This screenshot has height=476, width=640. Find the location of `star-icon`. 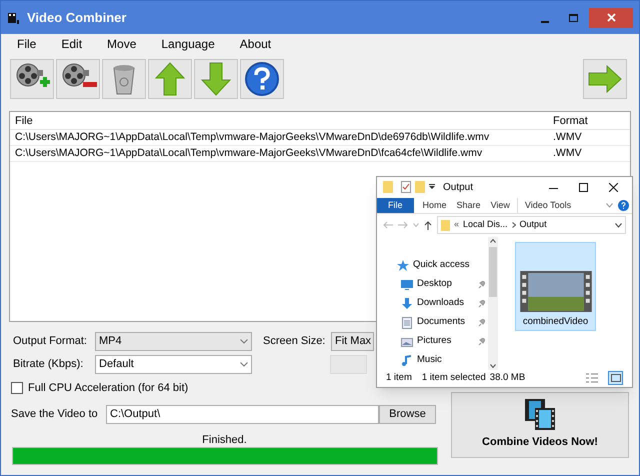

star-icon is located at coordinates (403, 266).